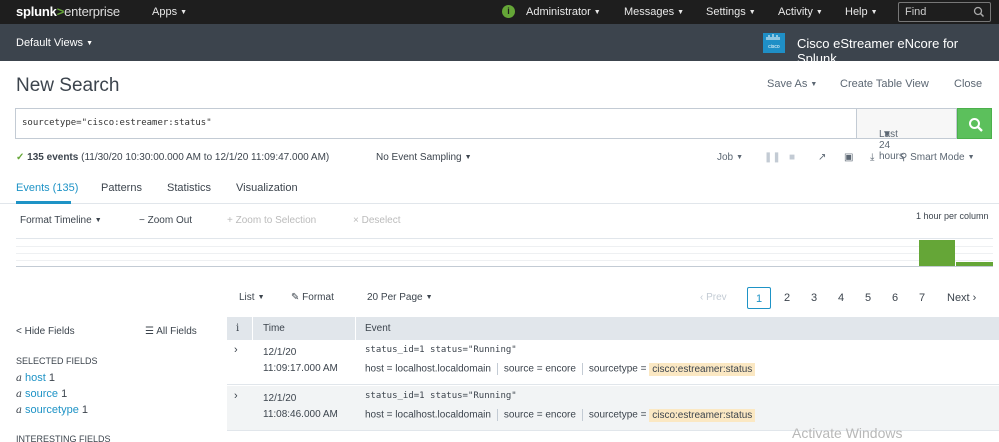 Image resolution: width=999 pixels, height=442 pixels. What do you see at coordinates (267, 188) in the screenshot?
I see `tab-visualization: Visualization` at bounding box center [267, 188].